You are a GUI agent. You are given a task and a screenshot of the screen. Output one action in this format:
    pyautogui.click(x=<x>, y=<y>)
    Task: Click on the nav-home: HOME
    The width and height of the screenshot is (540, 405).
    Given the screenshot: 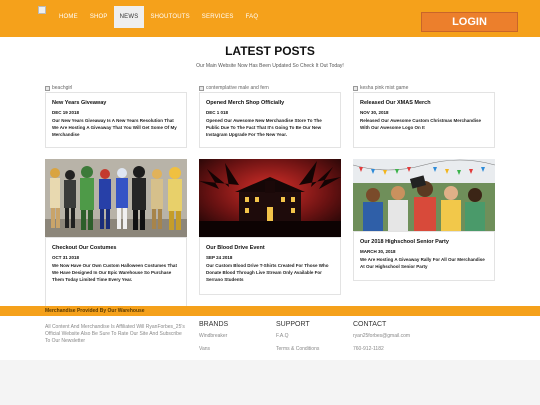 What is the action you would take?
    pyautogui.click(x=68, y=17)
    